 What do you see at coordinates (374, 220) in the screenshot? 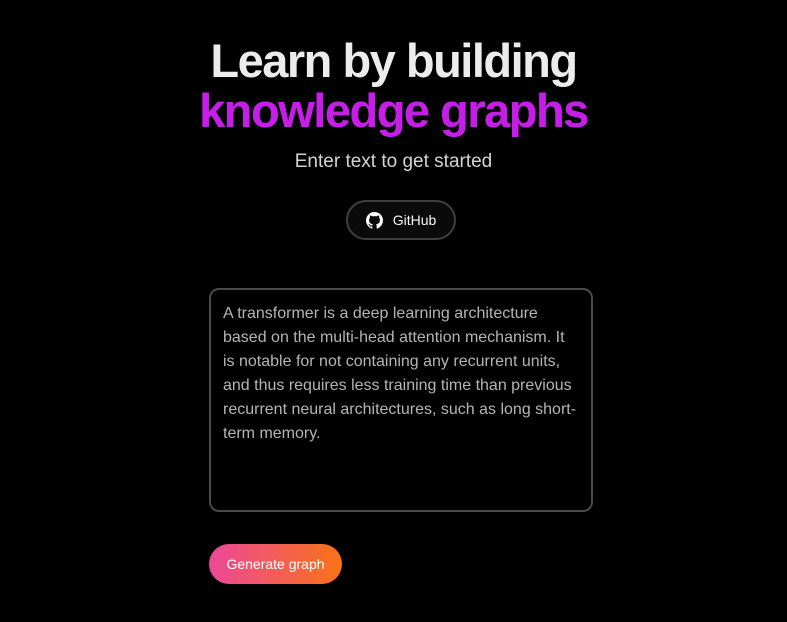
I see `github-icon` at bounding box center [374, 220].